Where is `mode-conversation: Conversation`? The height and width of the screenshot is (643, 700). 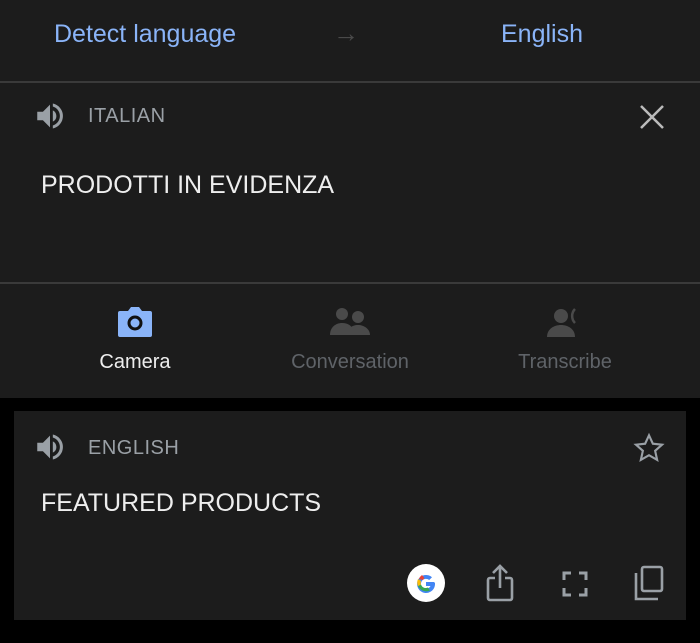 mode-conversation: Conversation is located at coordinates (350, 339).